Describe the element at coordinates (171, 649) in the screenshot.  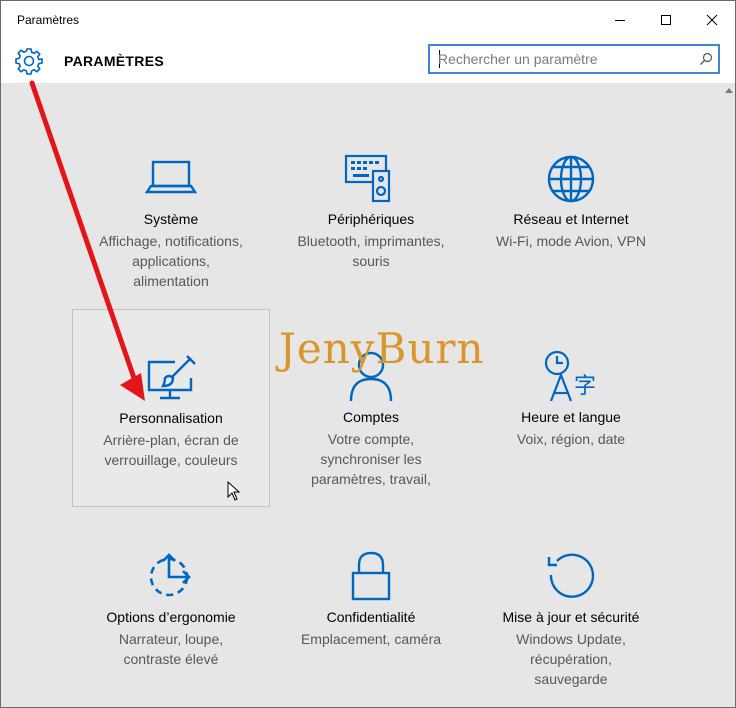
I see `tile-description: Narrateur, loupe, contraste élevé` at that location.